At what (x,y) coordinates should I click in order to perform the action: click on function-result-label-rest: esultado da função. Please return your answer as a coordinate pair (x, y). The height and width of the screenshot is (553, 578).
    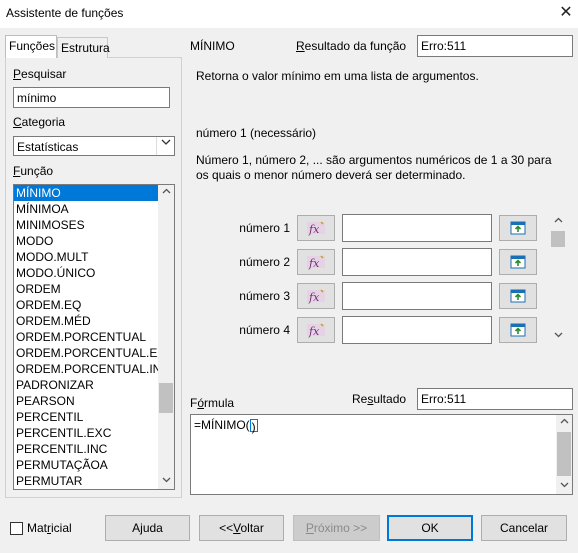
    Looking at the image, I should click on (355, 46).